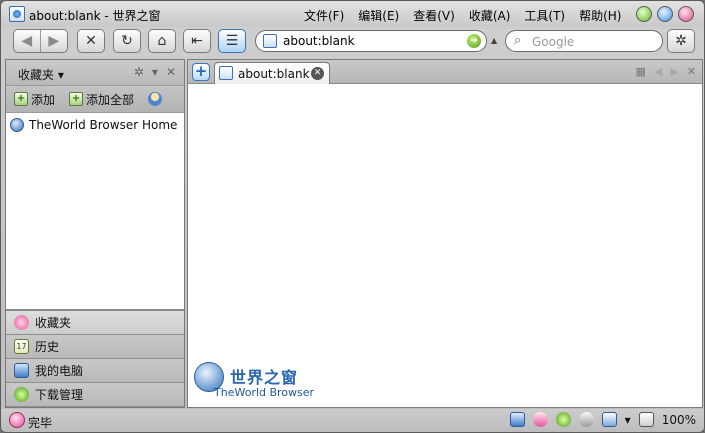 This screenshot has width=705, height=433. What do you see at coordinates (171, 72) in the screenshot?
I see `close-sidebar-icon: ✕` at bounding box center [171, 72].